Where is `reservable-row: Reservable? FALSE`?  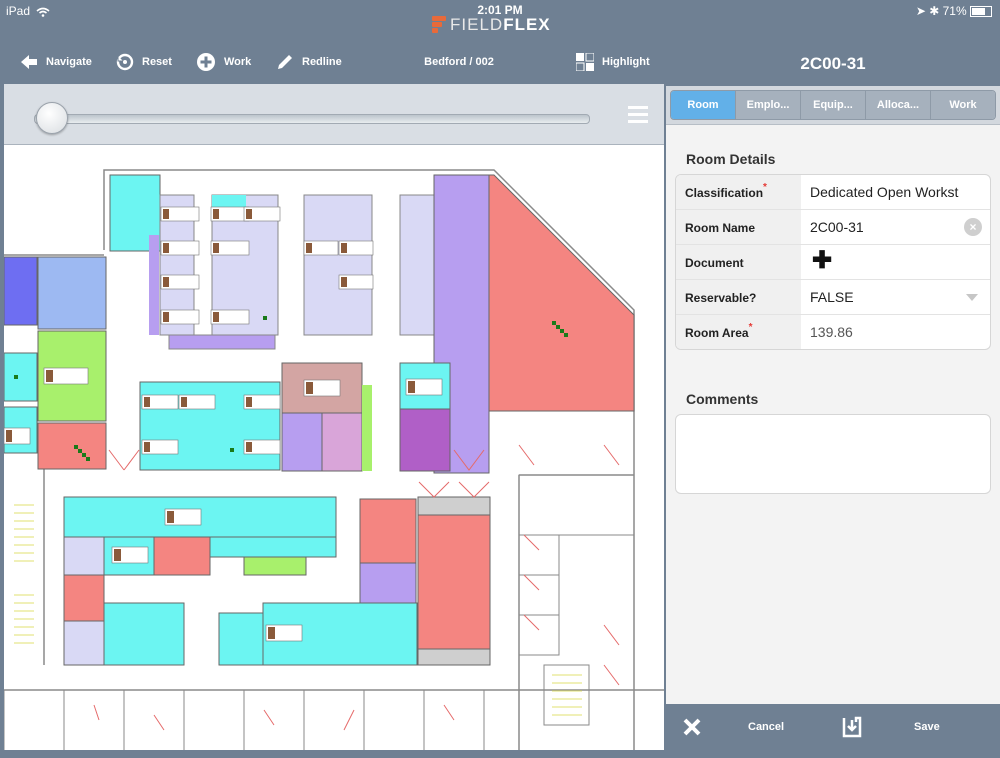
reservable-row: Reservable? FALSE is located at coordinates (833, 297).